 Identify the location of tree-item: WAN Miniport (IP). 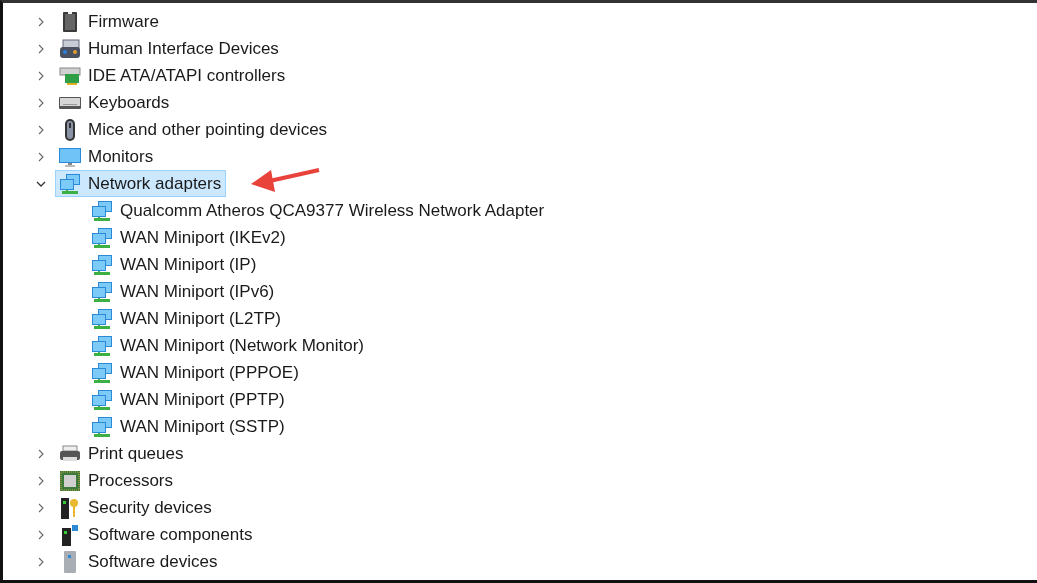
(174, 264).